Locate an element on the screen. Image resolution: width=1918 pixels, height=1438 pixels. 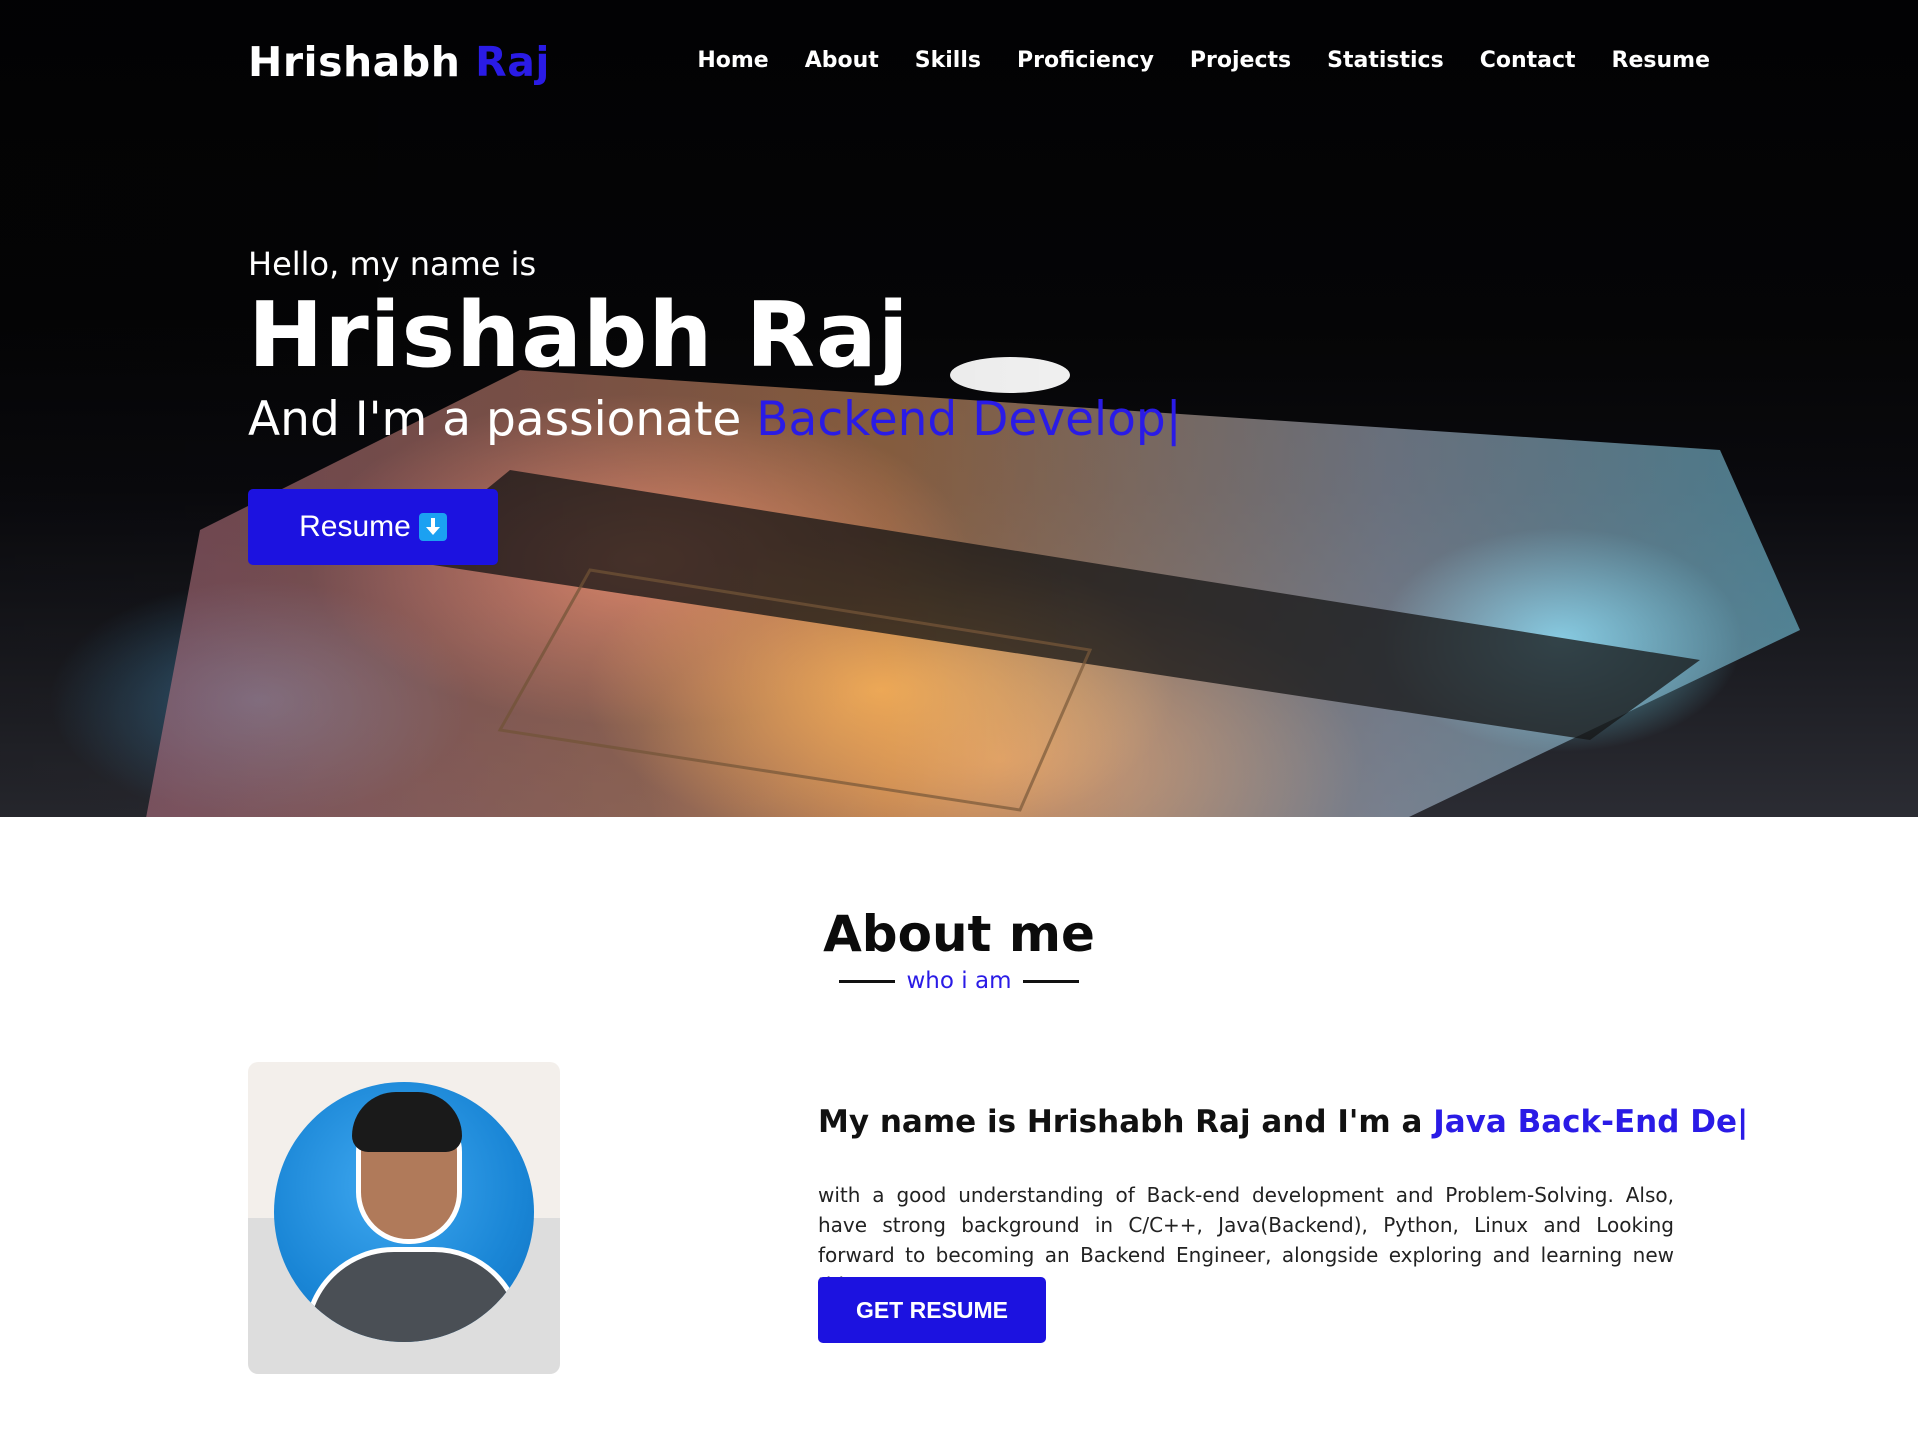
hero-tagline: And I'm a passionate Backend Develop| is located at coordinates (715, 419).